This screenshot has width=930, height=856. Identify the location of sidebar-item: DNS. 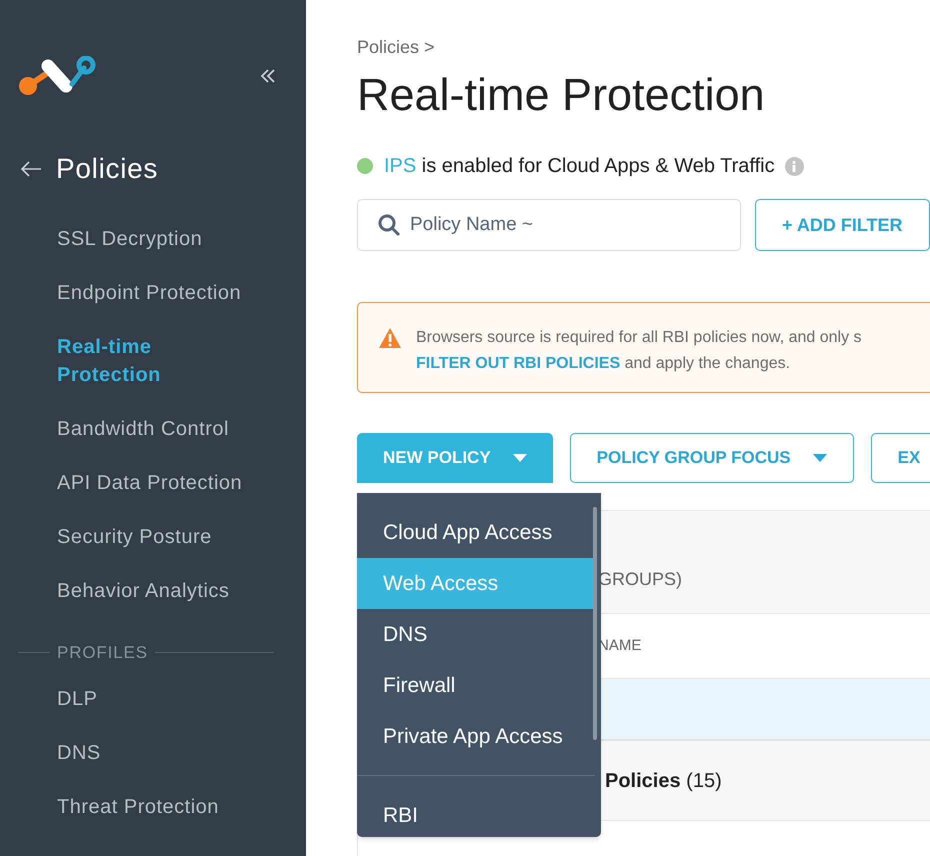
(153, 753).